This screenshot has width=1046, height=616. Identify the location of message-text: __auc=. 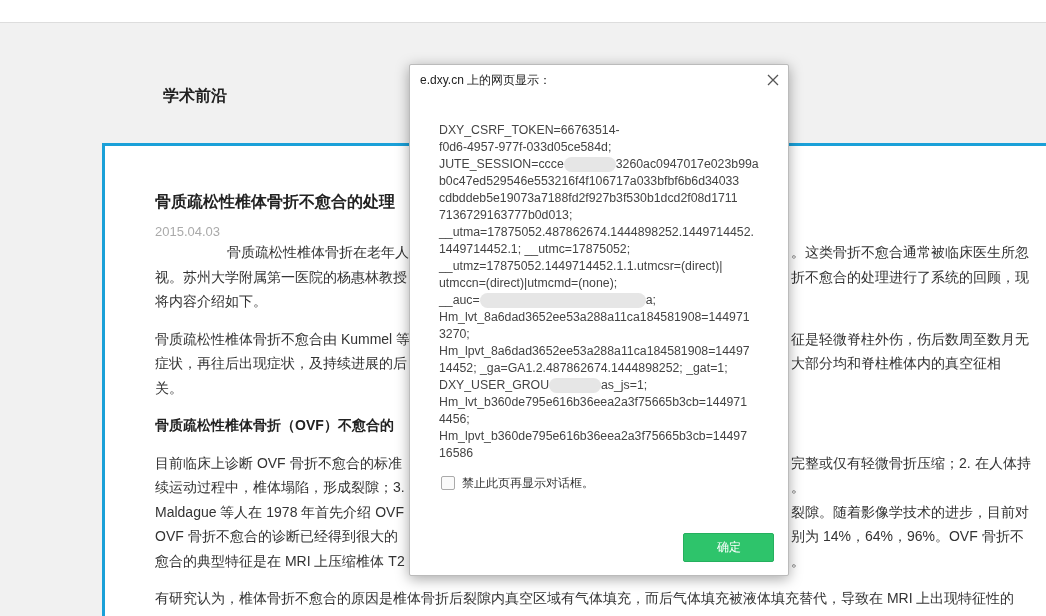
(459, 300).